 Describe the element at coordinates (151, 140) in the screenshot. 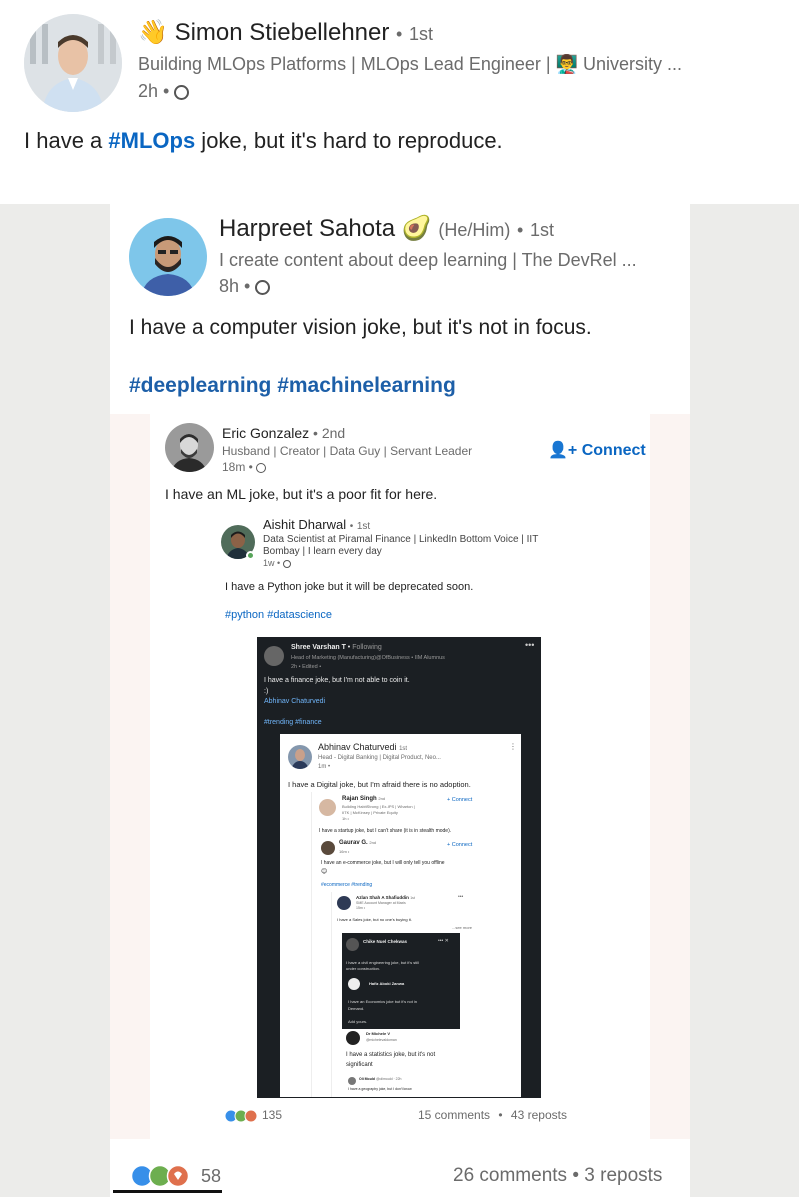

I see `hashtag-link: #MLOps` at that location.